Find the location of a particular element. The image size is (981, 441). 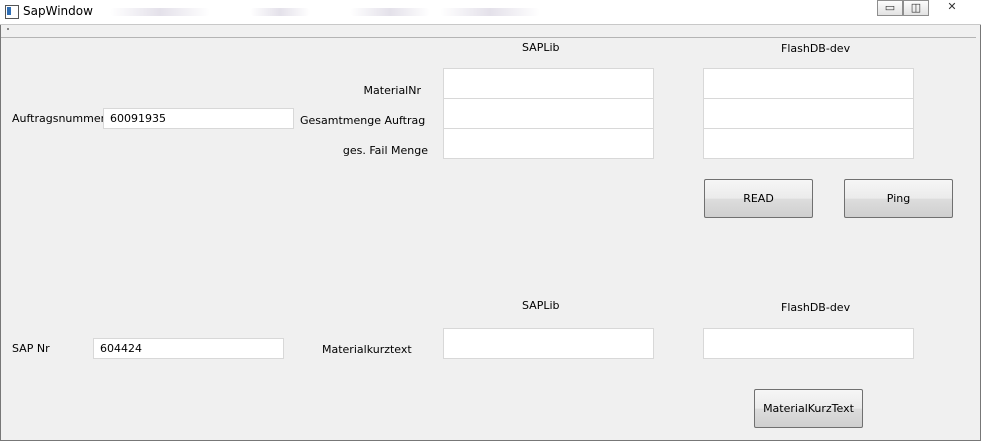

flashdb-materialnr-field is located at coordinates (808, 83).